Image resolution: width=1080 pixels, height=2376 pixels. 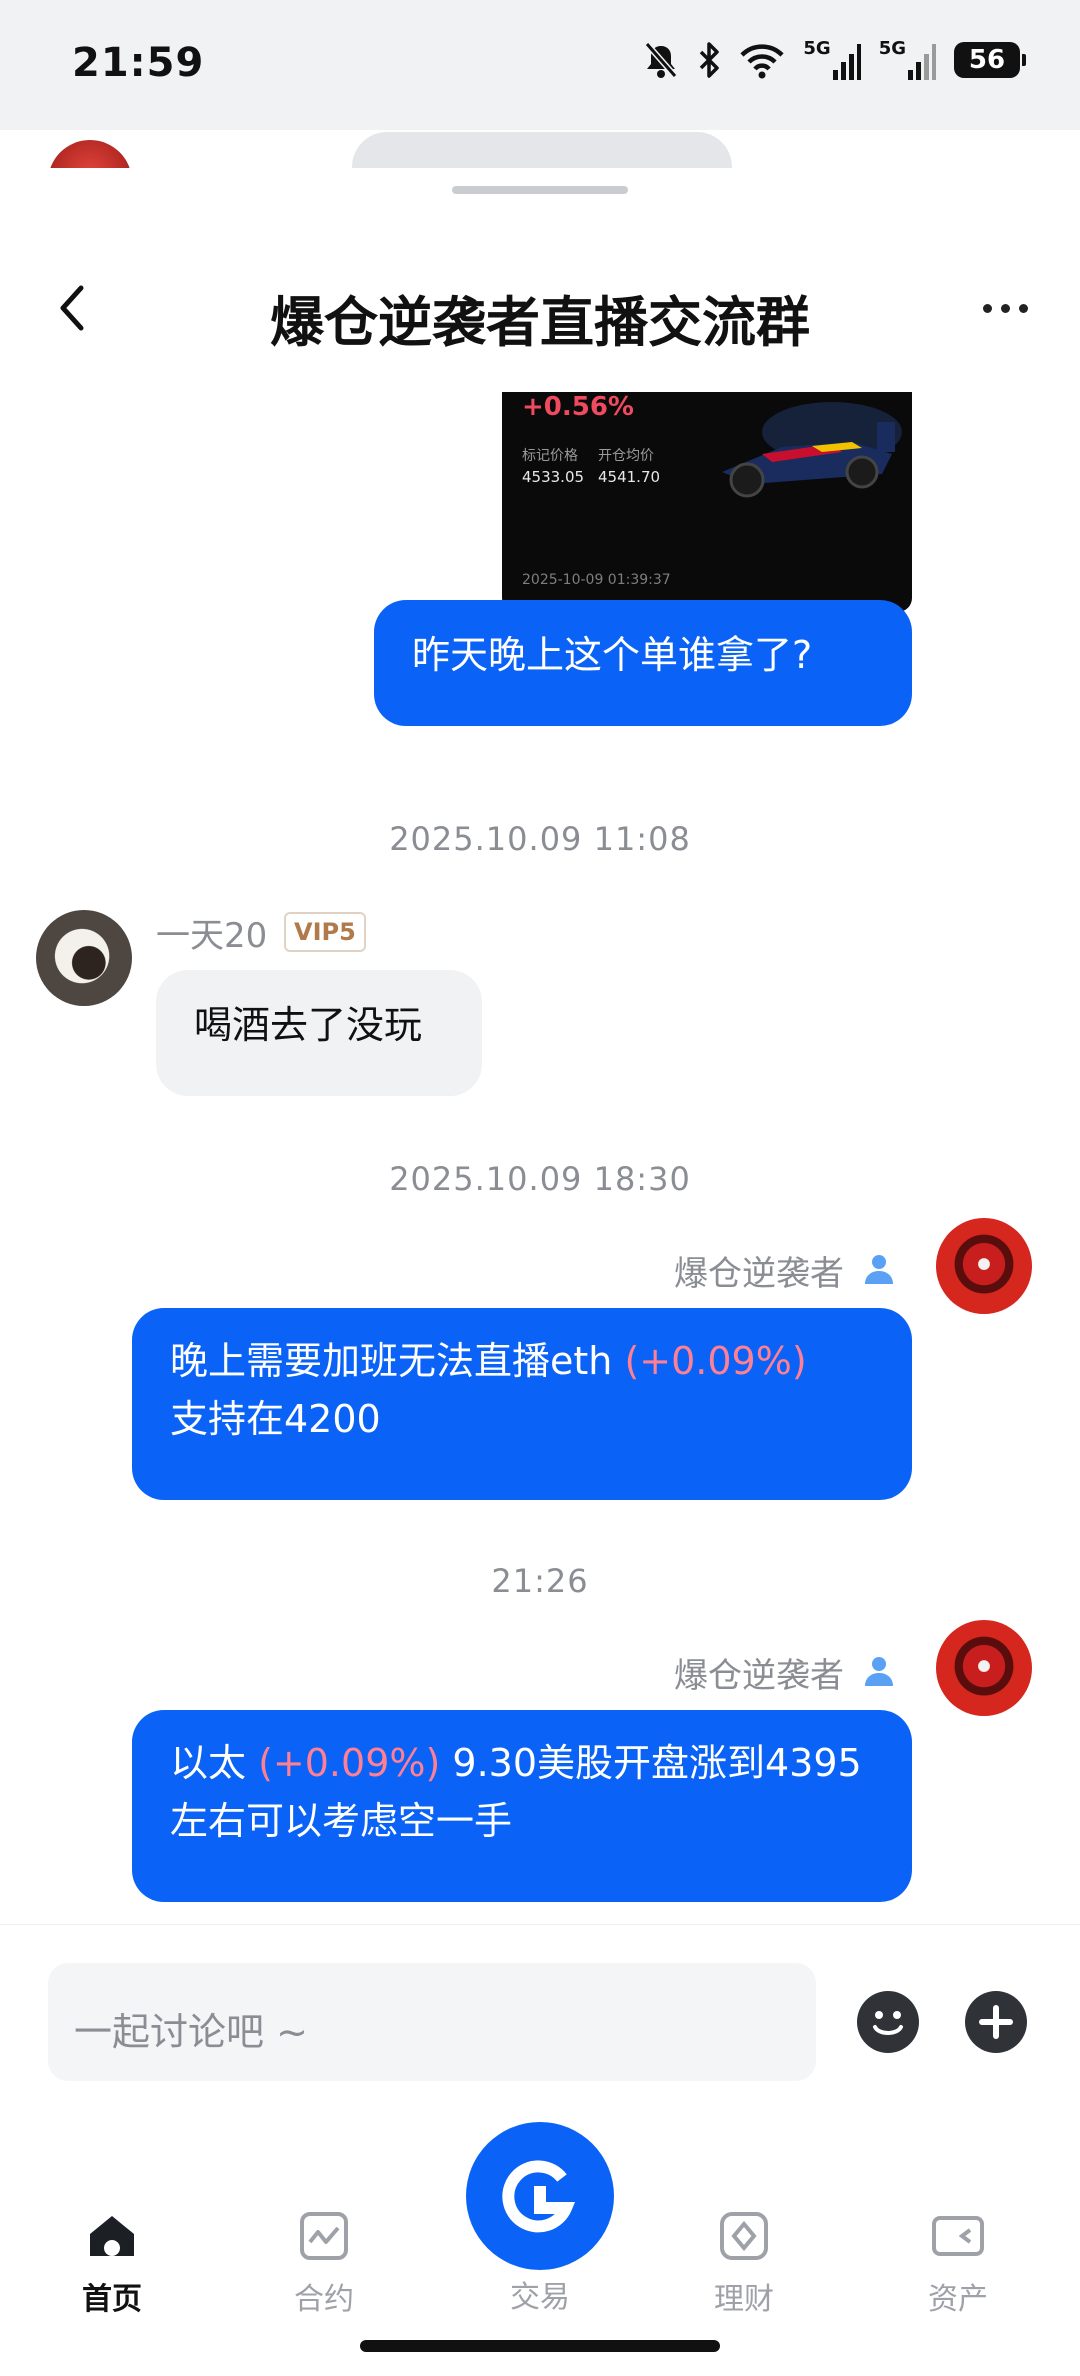 What do you see at coordinates (540, 190) in the screenshot?
I see `sheet-grabber` at bounding box center [540, 190].